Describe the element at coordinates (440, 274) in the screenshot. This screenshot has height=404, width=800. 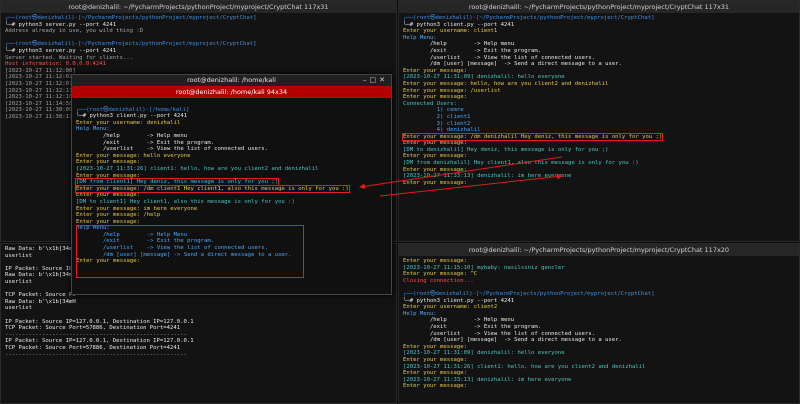
I see `terminal-line: Enter your message: ^C` at that location.